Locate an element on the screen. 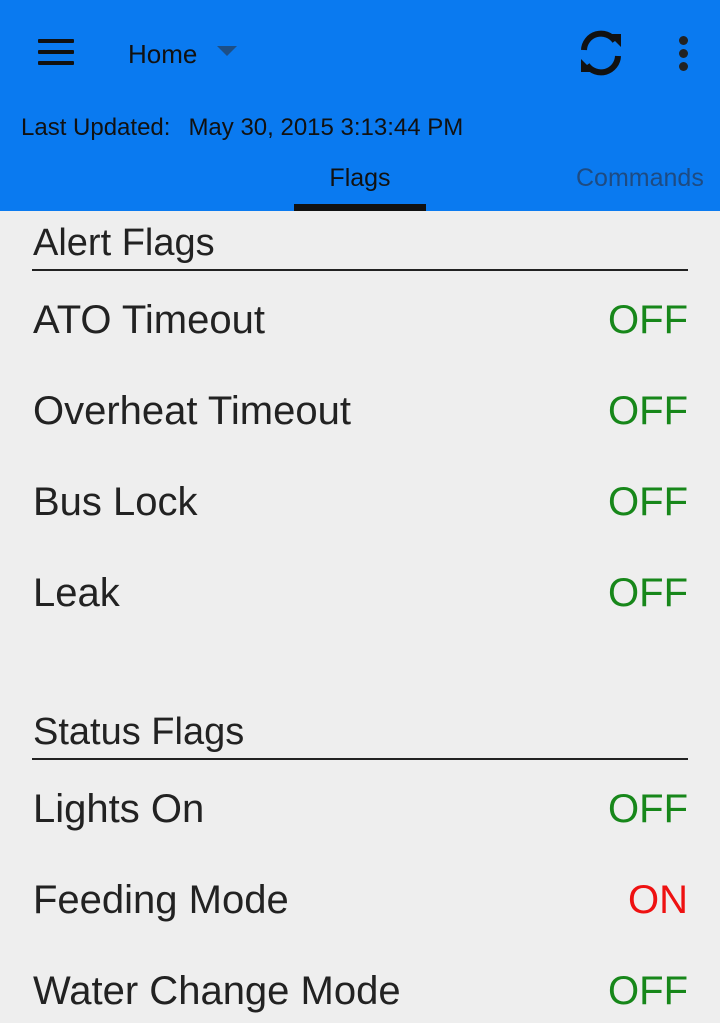  flag-label: Lights On is located at coordinates (119, 808).